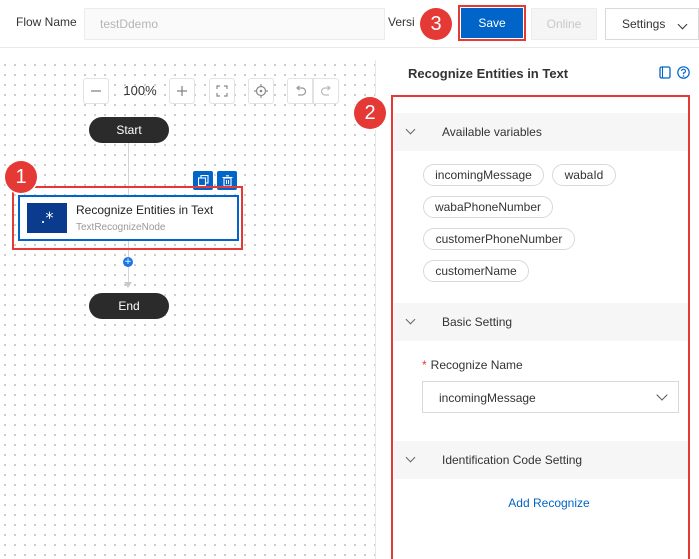 This screenshot has width=699, height=559. Describe the element at coordinates (488, 73) in the screenshot. I see `panel-title: Recognize Entities in Text` at that location.